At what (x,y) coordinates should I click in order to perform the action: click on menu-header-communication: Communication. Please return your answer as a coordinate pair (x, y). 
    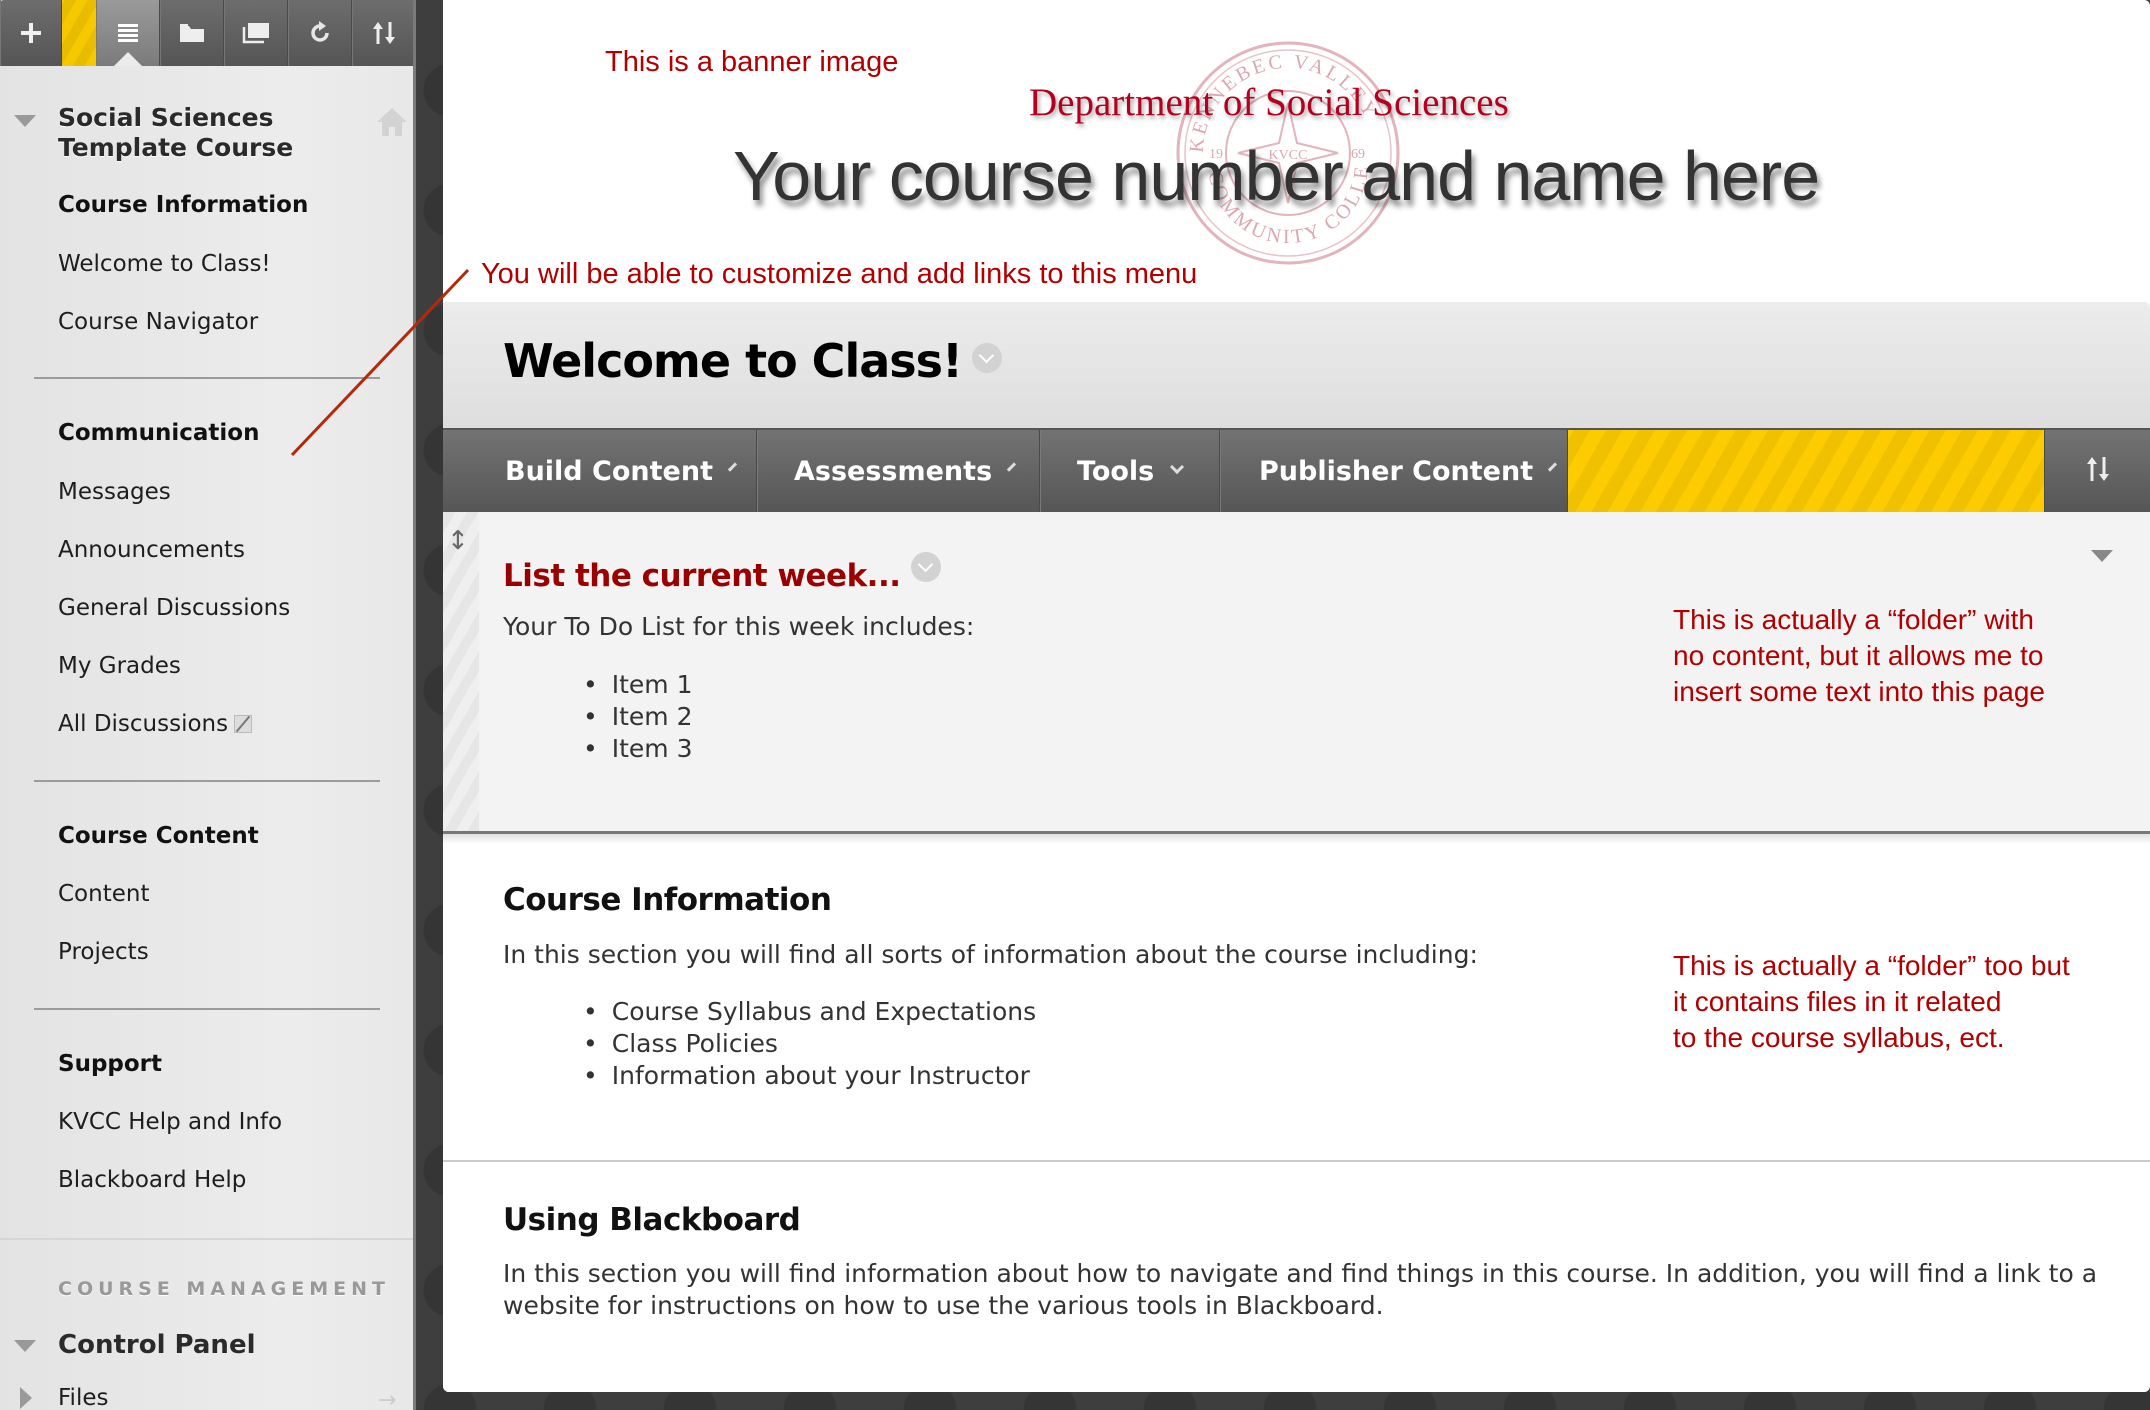
    Looking at the image, I should click on (159, 433).